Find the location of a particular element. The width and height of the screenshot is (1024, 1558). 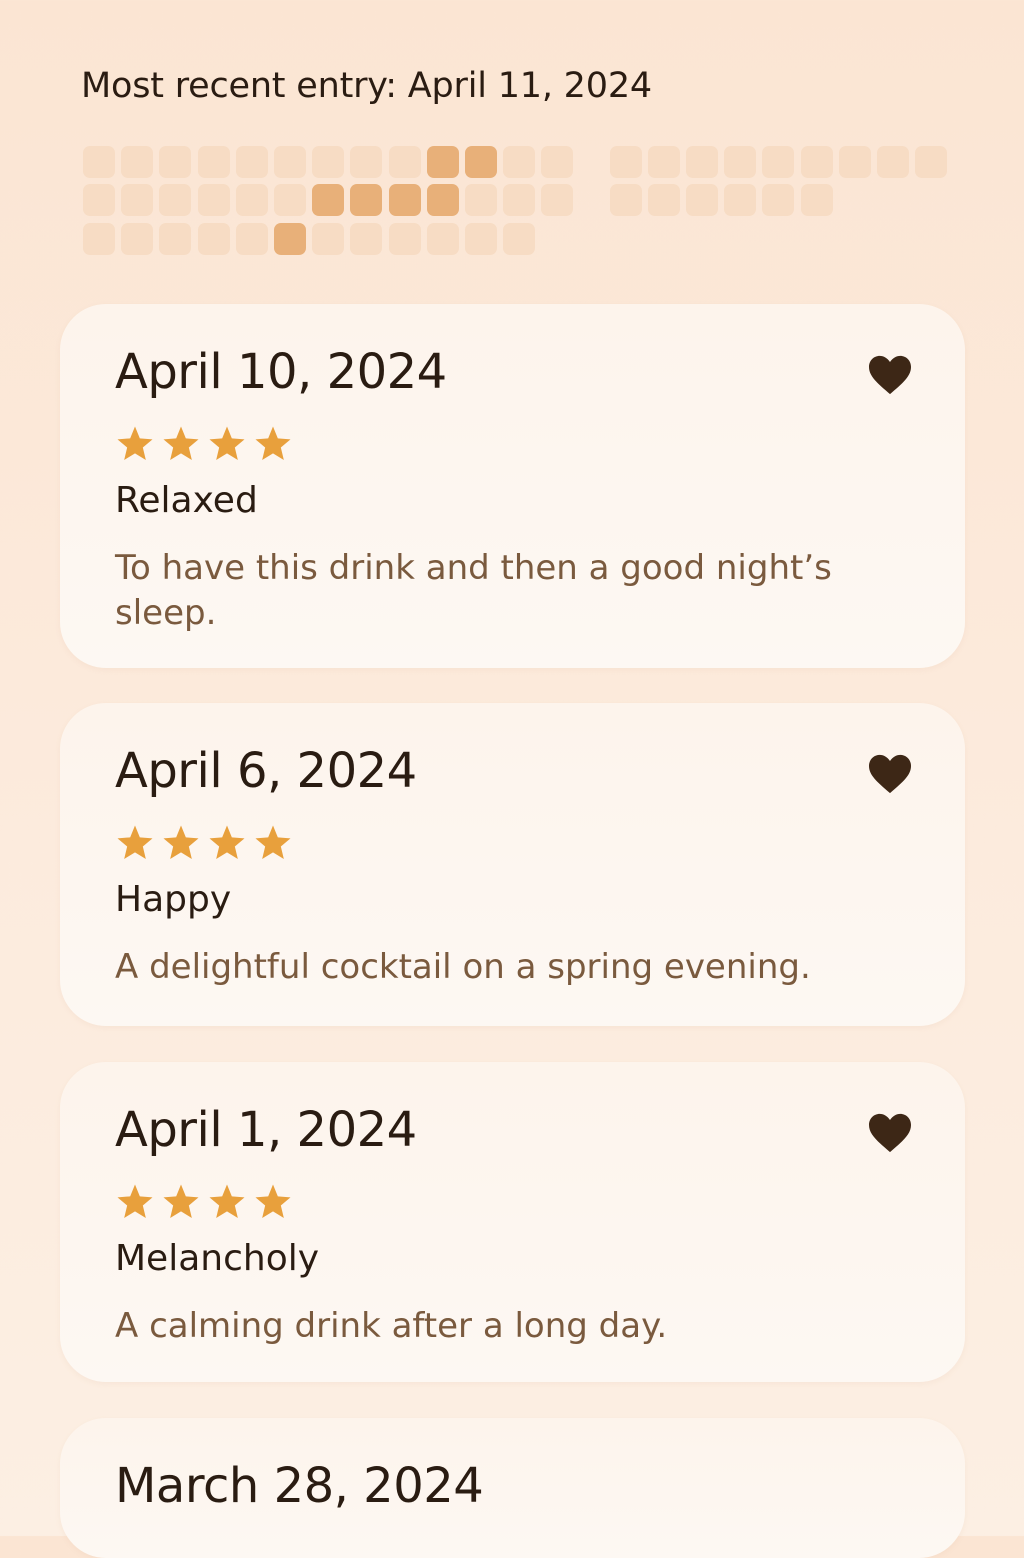

entry-mood: Relaxed is located at coordinates (186, 500).